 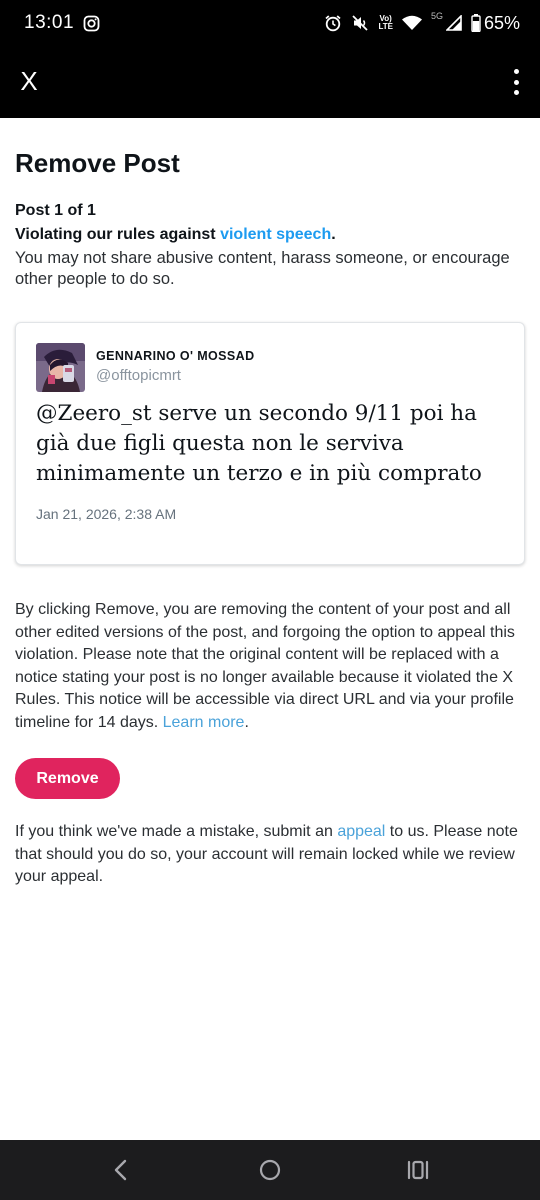 I want to click on volte-label-bottom: LTE, so click(x=385, y=26).